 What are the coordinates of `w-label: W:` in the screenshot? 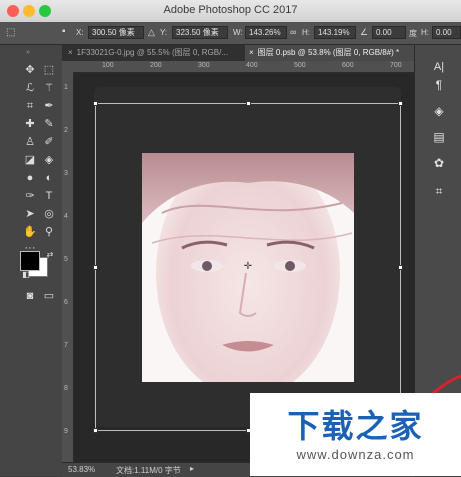 It's located at (238, 32).